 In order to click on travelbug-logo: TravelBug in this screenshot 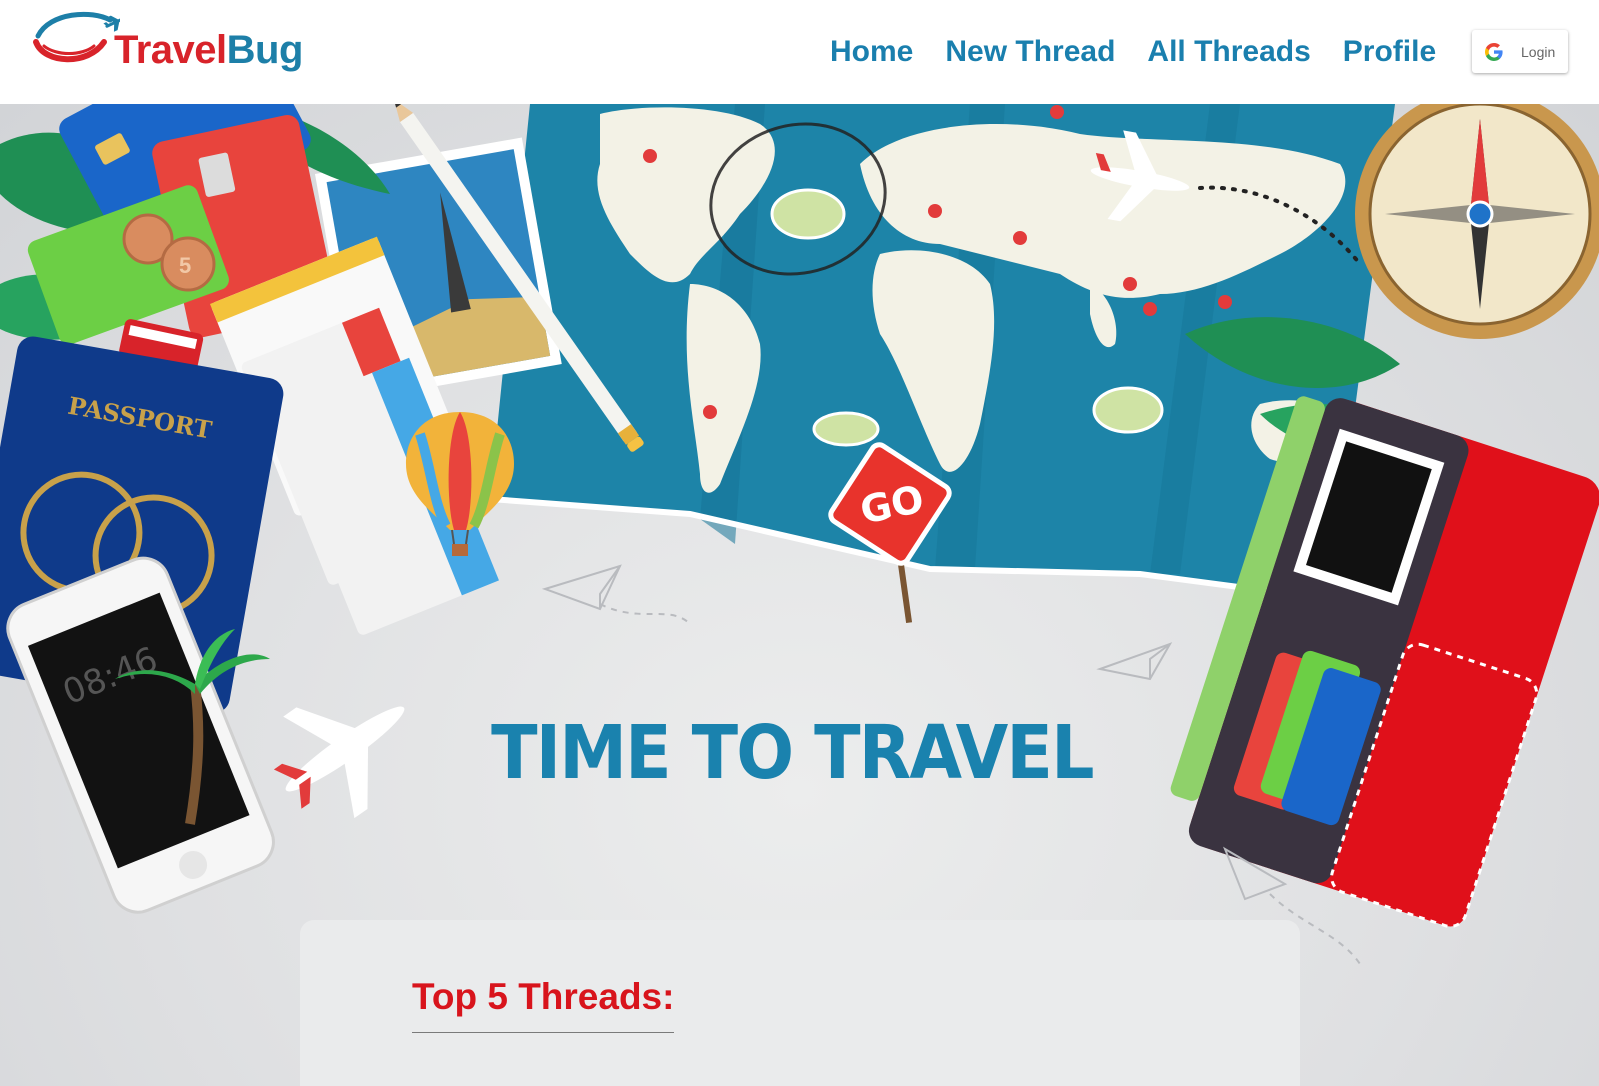, I will do `click(170, 45)`.